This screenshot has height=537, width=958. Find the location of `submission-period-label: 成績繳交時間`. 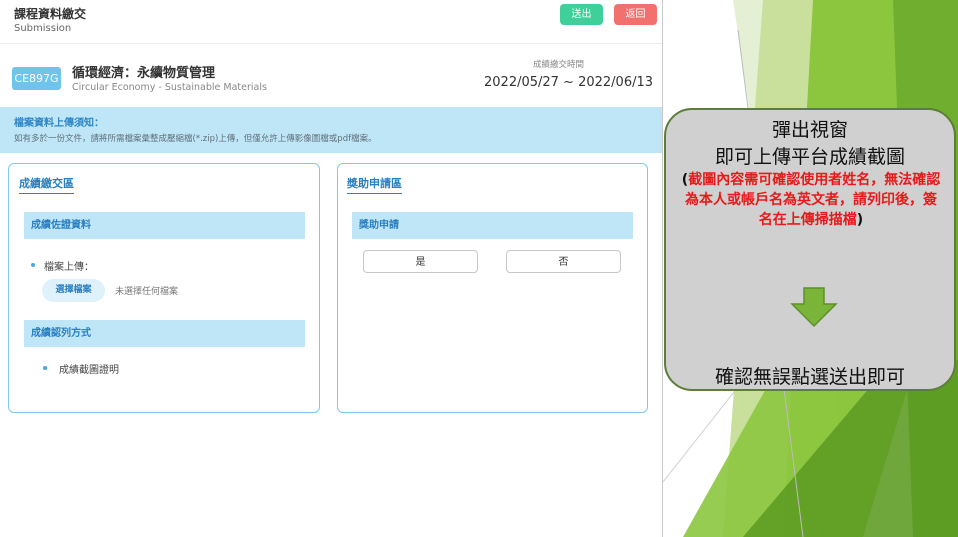

submission-period-label: 成績繳交時間 is located at coordinates (559, 65).